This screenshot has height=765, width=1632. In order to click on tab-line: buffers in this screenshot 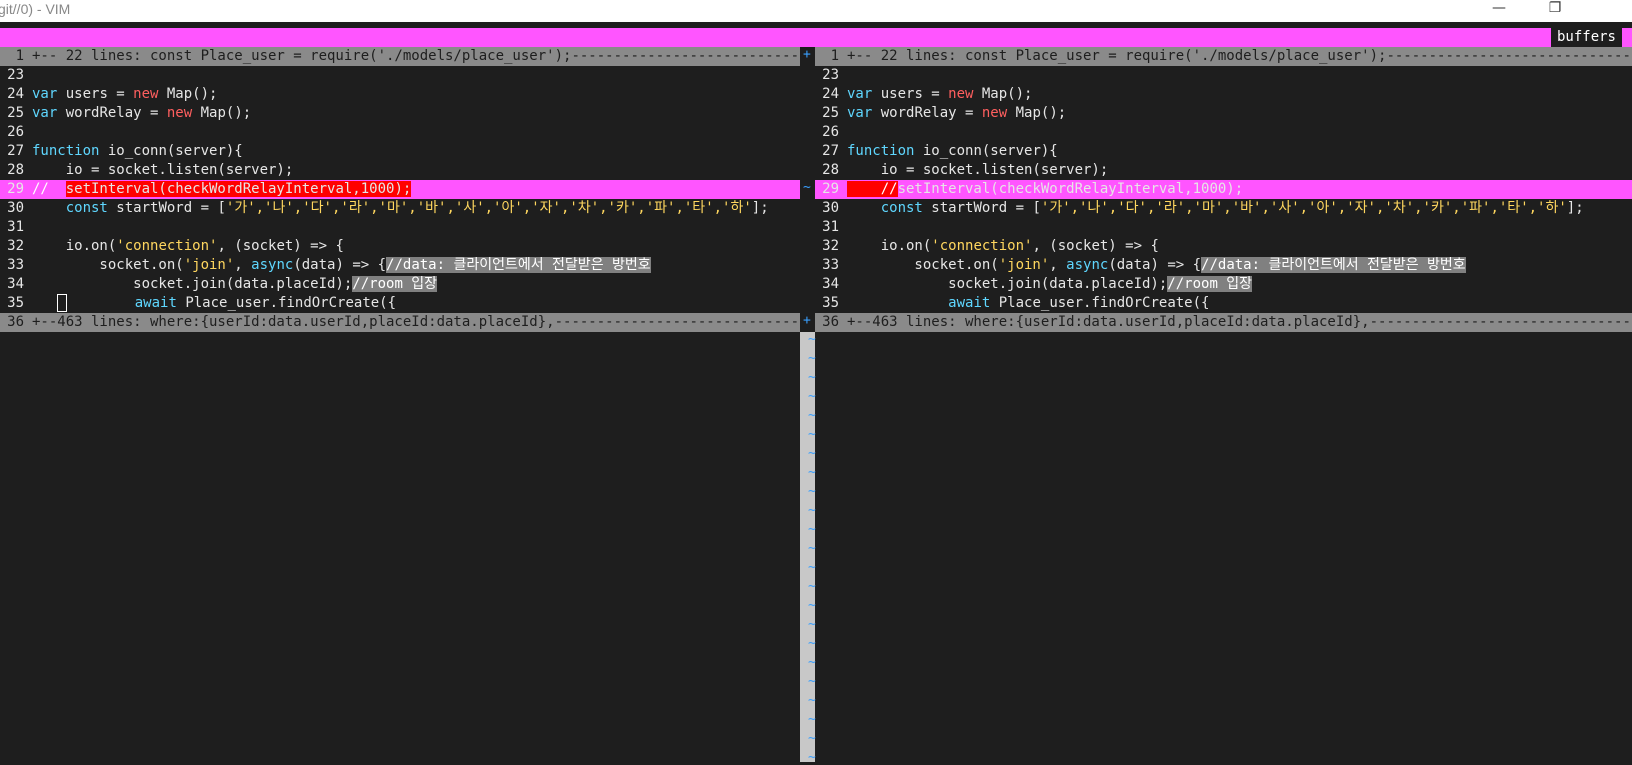, I will do `click(816, 37)`.